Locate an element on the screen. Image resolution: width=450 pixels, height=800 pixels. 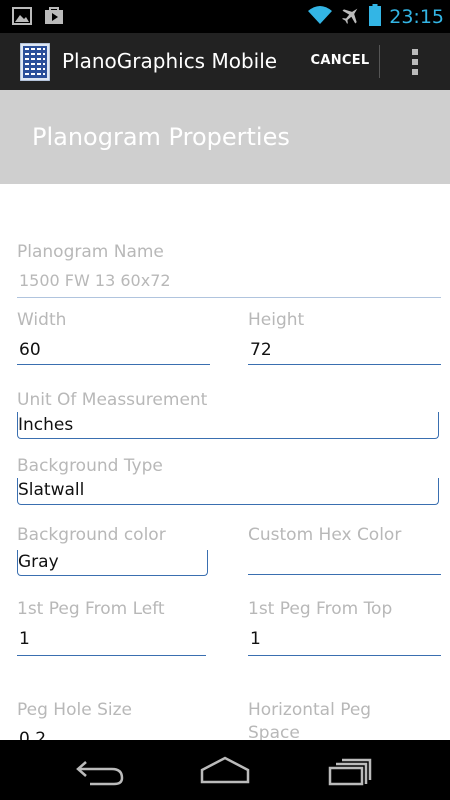
peg-hole-size-label: Peg Hole Size is located at coordinates (74, 710).